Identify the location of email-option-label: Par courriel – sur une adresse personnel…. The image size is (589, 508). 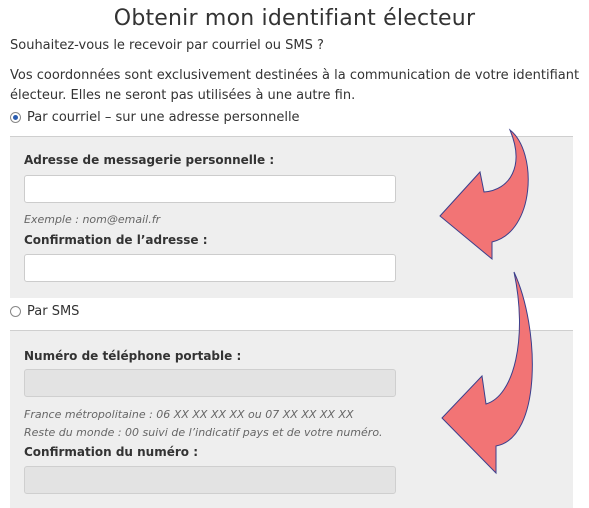
(163, 117).